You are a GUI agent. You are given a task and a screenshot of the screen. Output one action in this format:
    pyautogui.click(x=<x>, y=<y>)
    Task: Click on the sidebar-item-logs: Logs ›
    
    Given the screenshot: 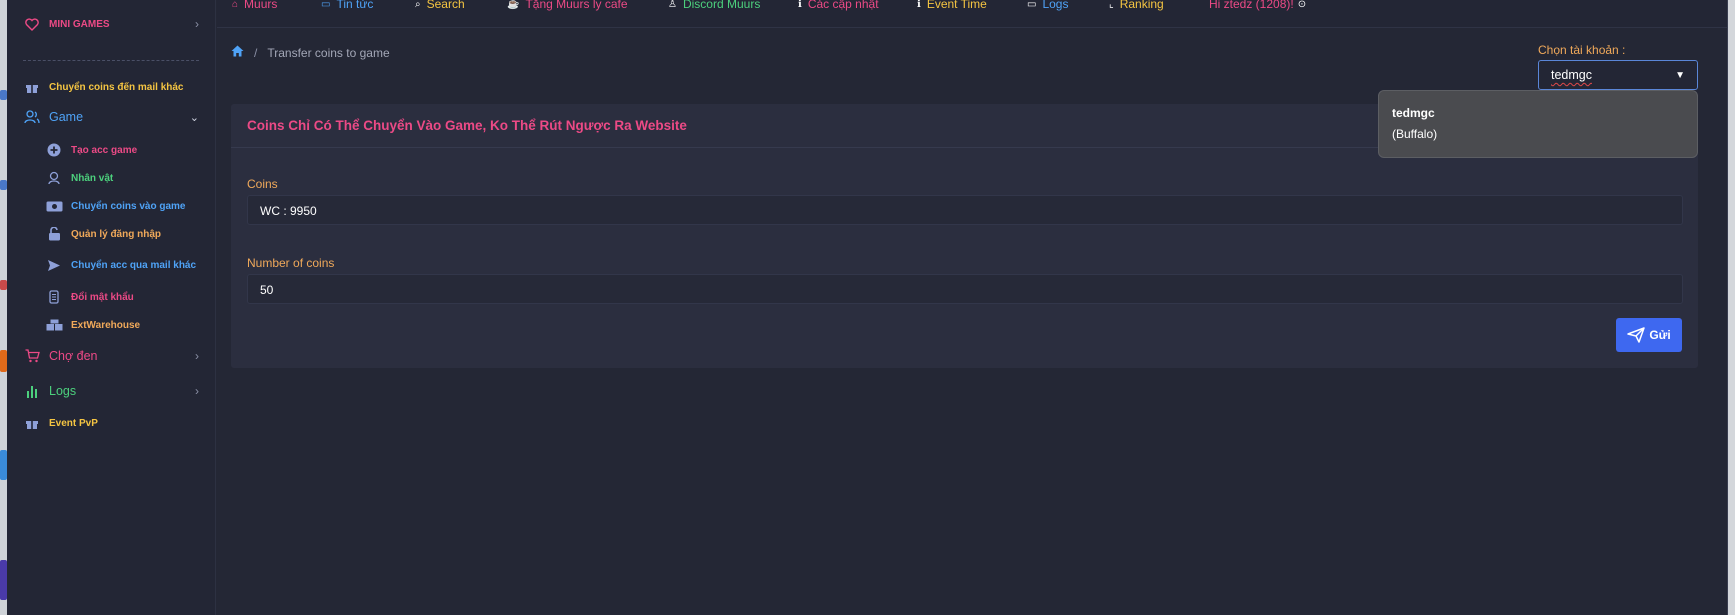 What is the action you would take?
    pyautogui.click(x=111, y=391)
    